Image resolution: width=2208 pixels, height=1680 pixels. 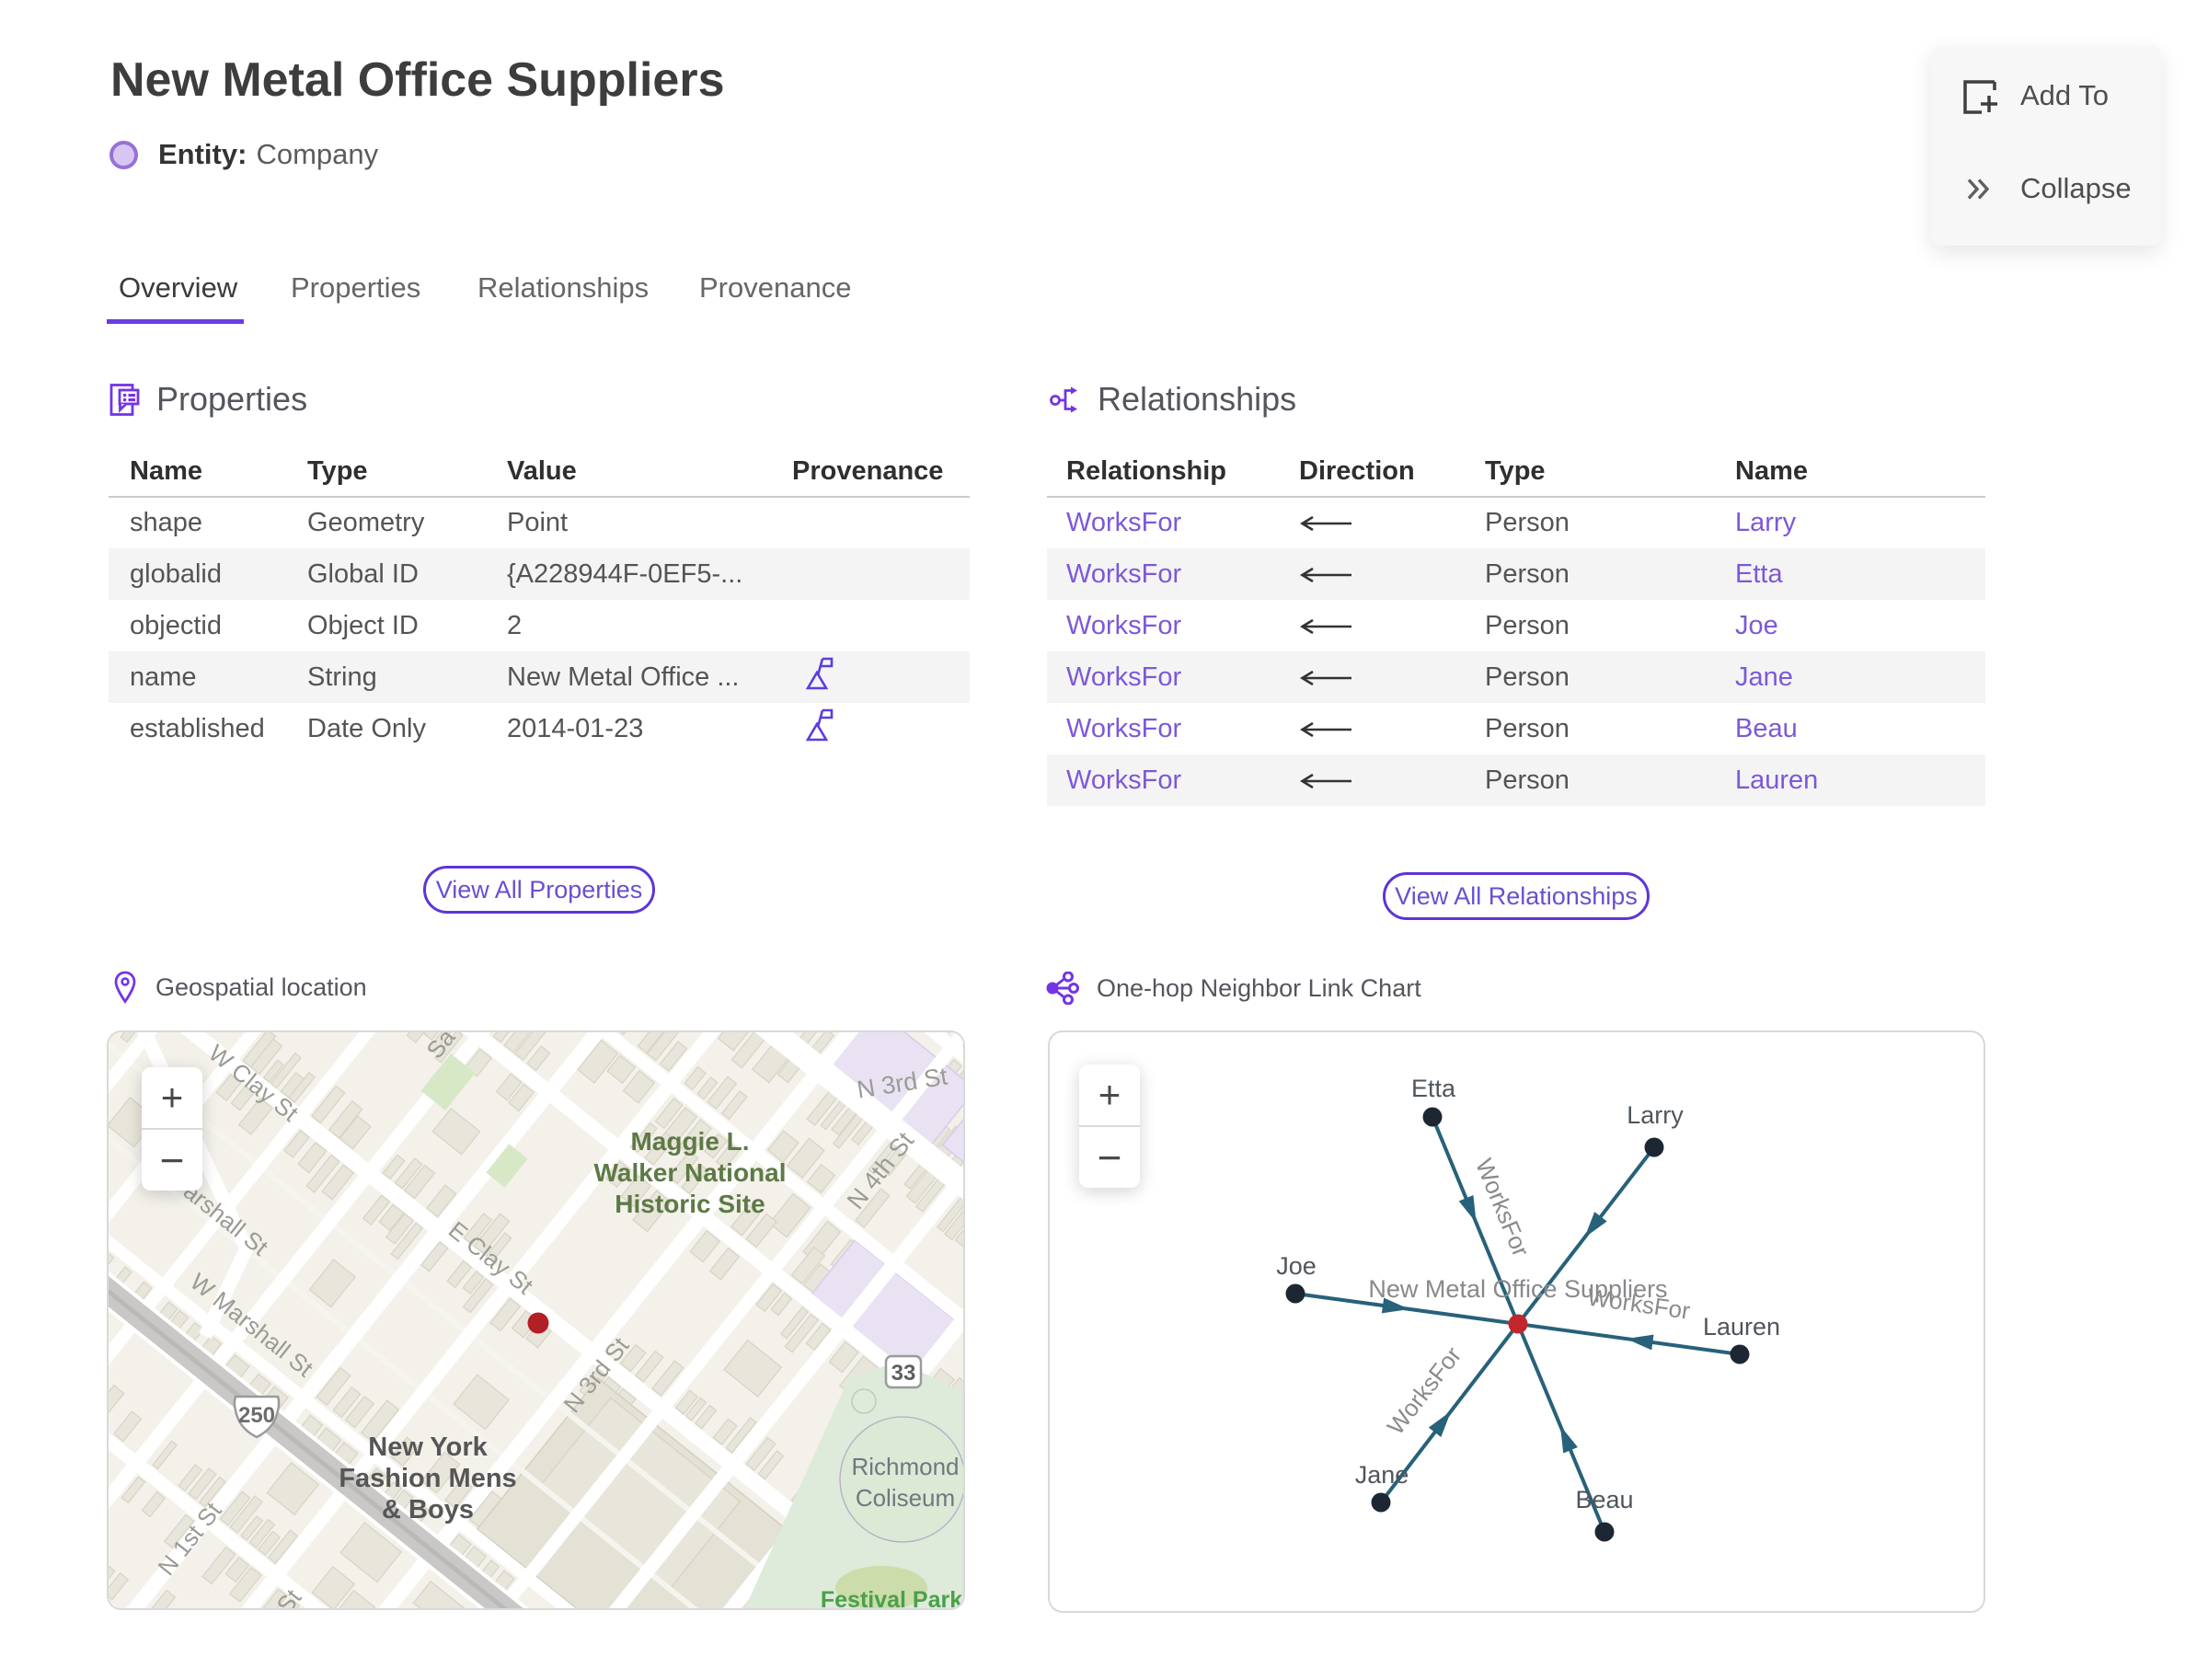 I want to click on svg-text: 250, so click(x=256, y=1415).